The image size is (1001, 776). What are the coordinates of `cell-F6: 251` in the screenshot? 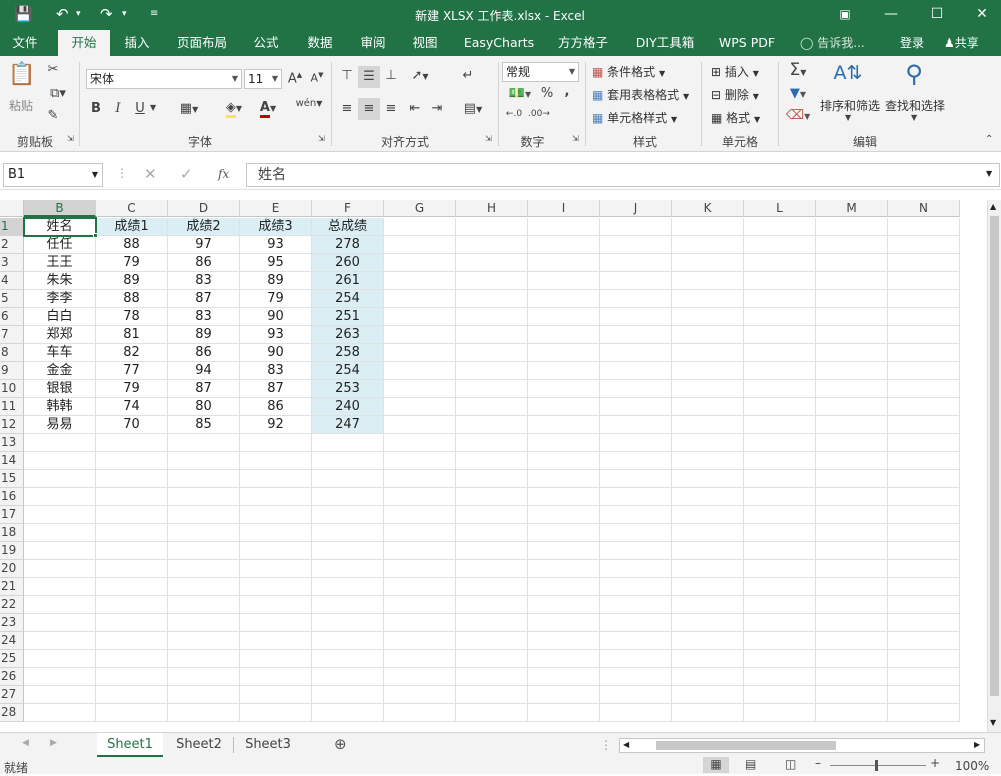 It's located at (348, 317).